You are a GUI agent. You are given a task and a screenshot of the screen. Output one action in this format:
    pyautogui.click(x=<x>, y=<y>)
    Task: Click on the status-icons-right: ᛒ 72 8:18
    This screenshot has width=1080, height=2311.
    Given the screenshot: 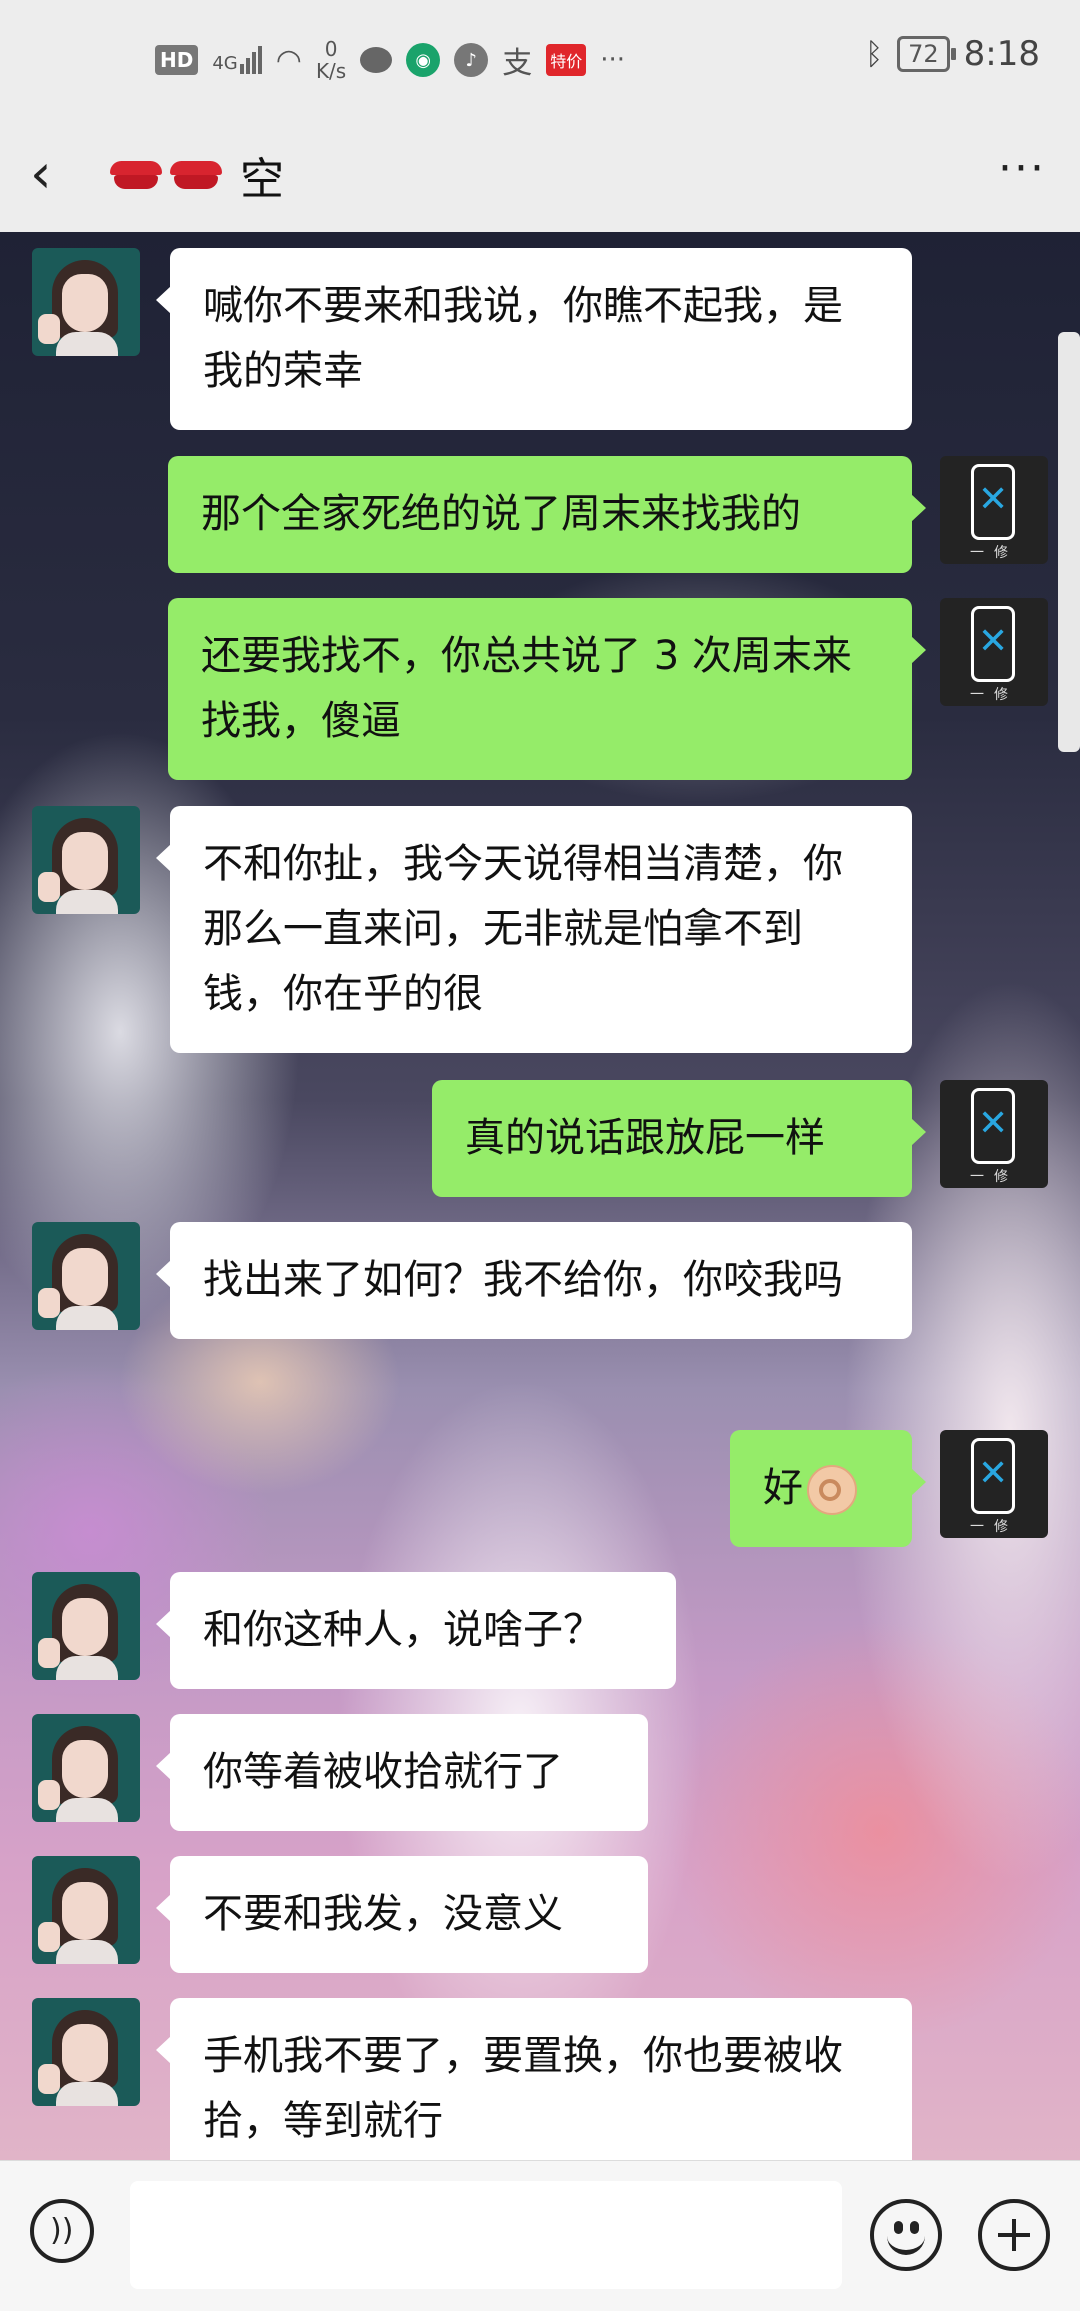 What is the action you would take?
    pyautogui.click(x=952, y=54)
    